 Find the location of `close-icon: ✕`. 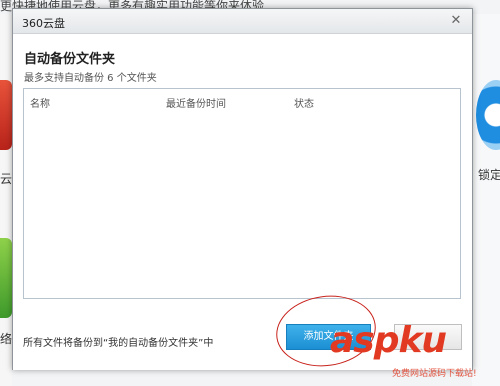

close-icon: ✕ is located at coordinates (456, 21).